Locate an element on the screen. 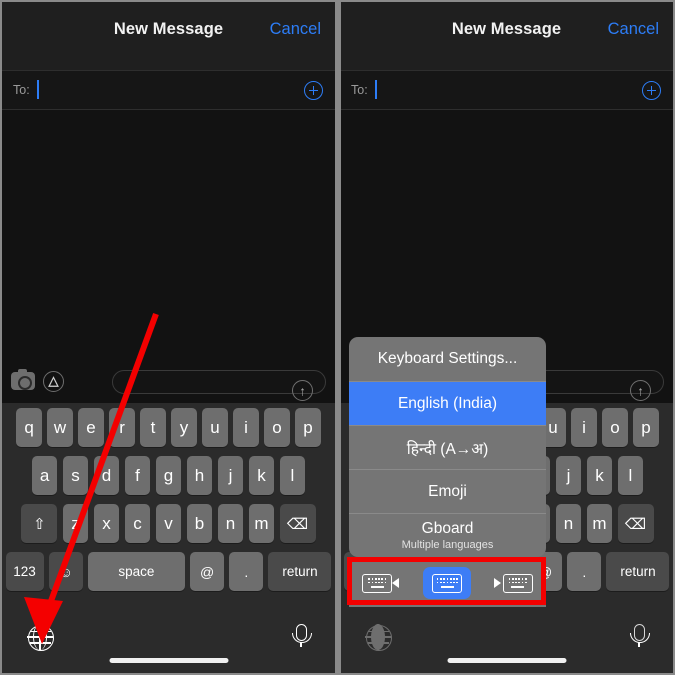 The image size is (675, 675). popup-item-gboard: Gboard Multiple languages is located at coordinates (447, 535).